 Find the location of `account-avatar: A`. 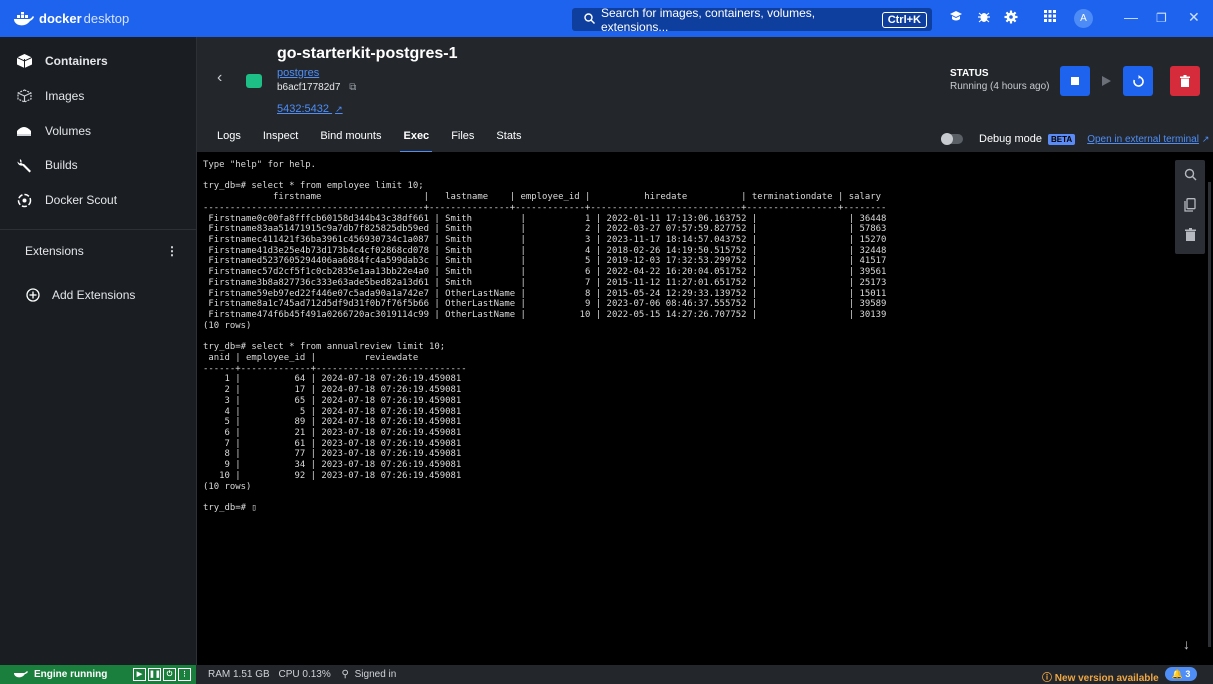

account-avatar: A is located at coordinates (1083, 18).